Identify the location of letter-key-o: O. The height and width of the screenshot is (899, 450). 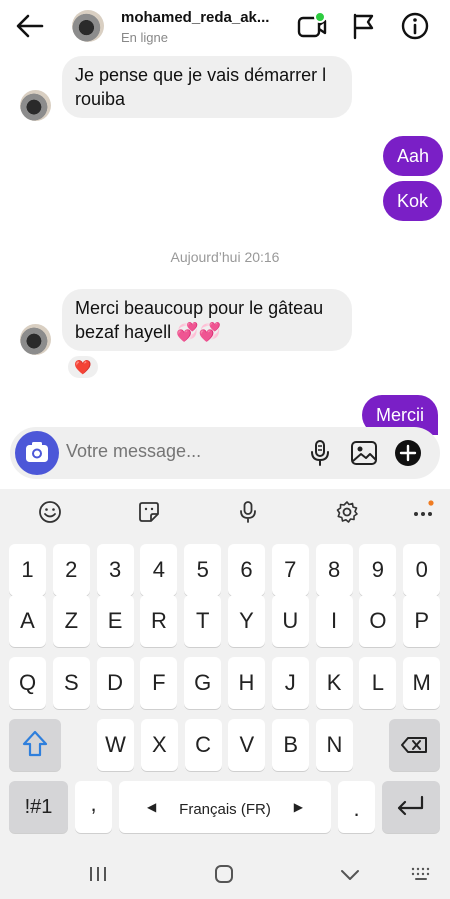
(378, 621).